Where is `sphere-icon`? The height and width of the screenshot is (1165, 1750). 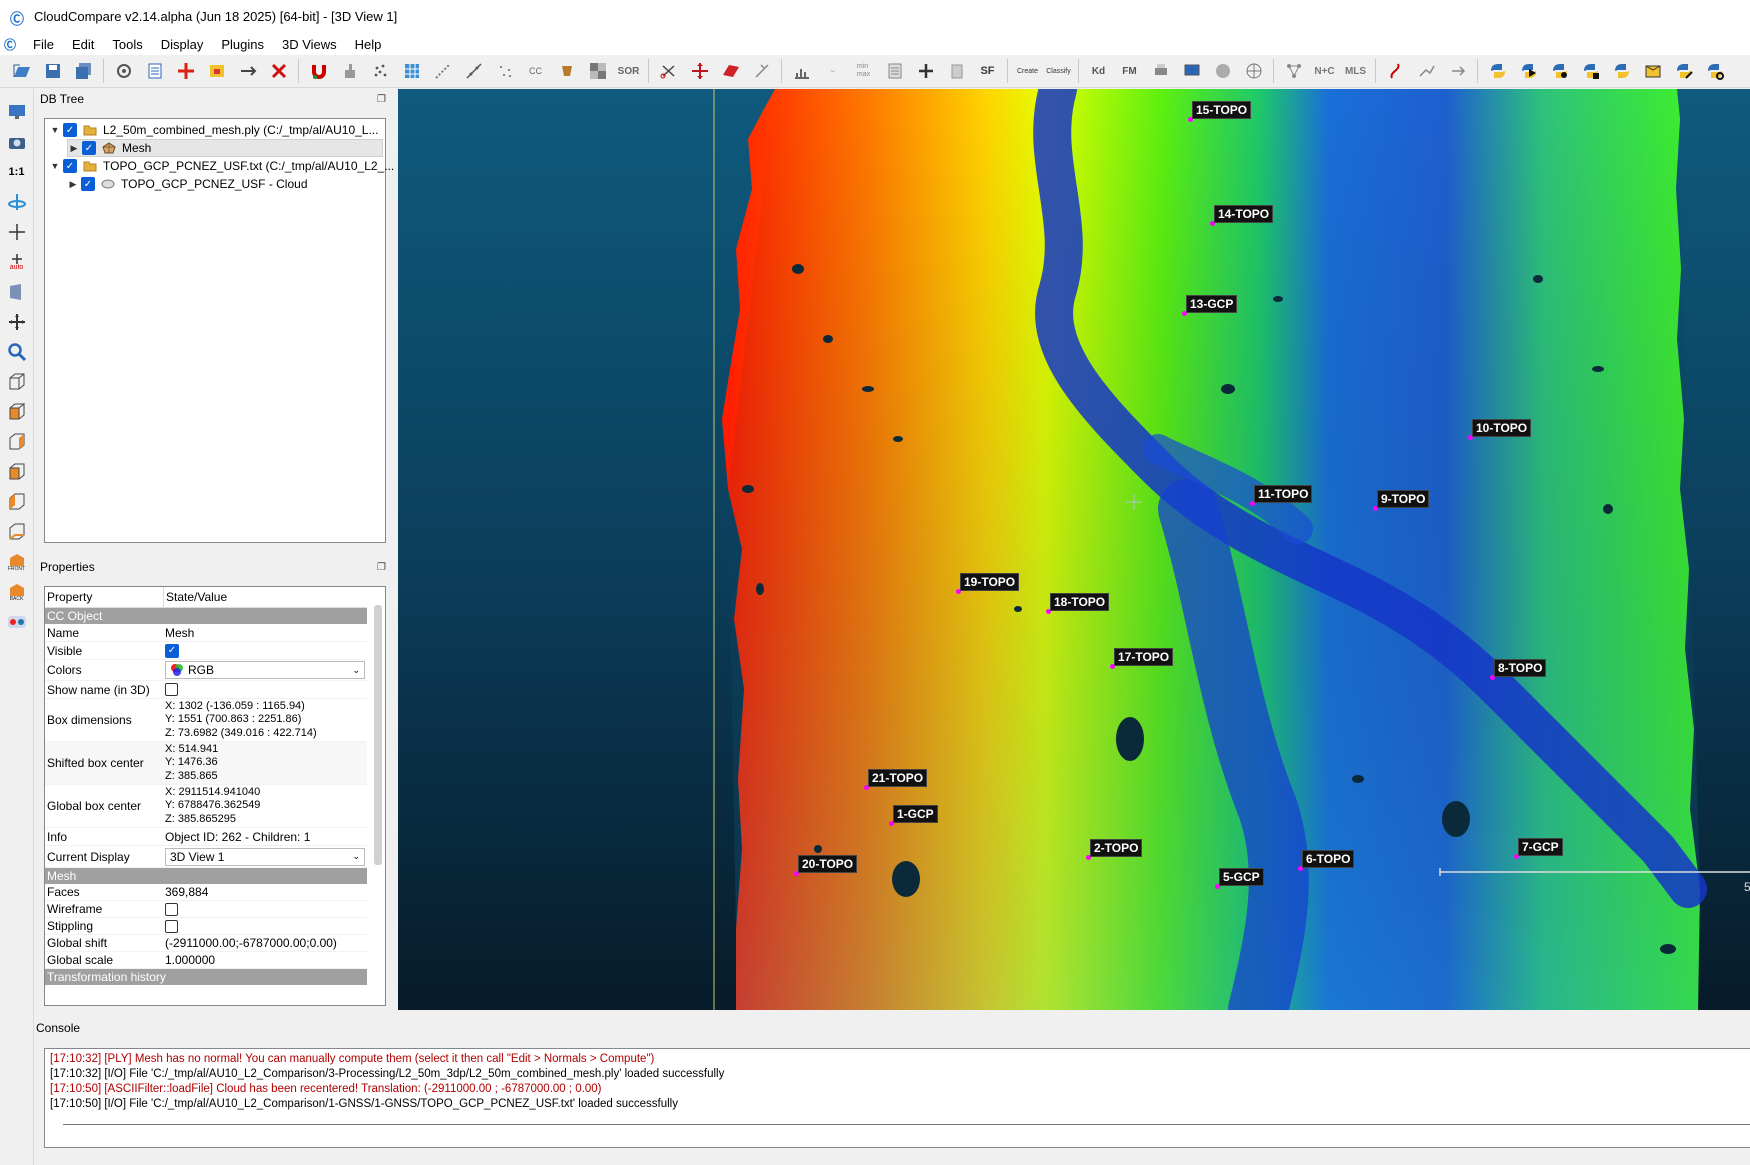 sphere-icon is located at coordinates (1223, 71).